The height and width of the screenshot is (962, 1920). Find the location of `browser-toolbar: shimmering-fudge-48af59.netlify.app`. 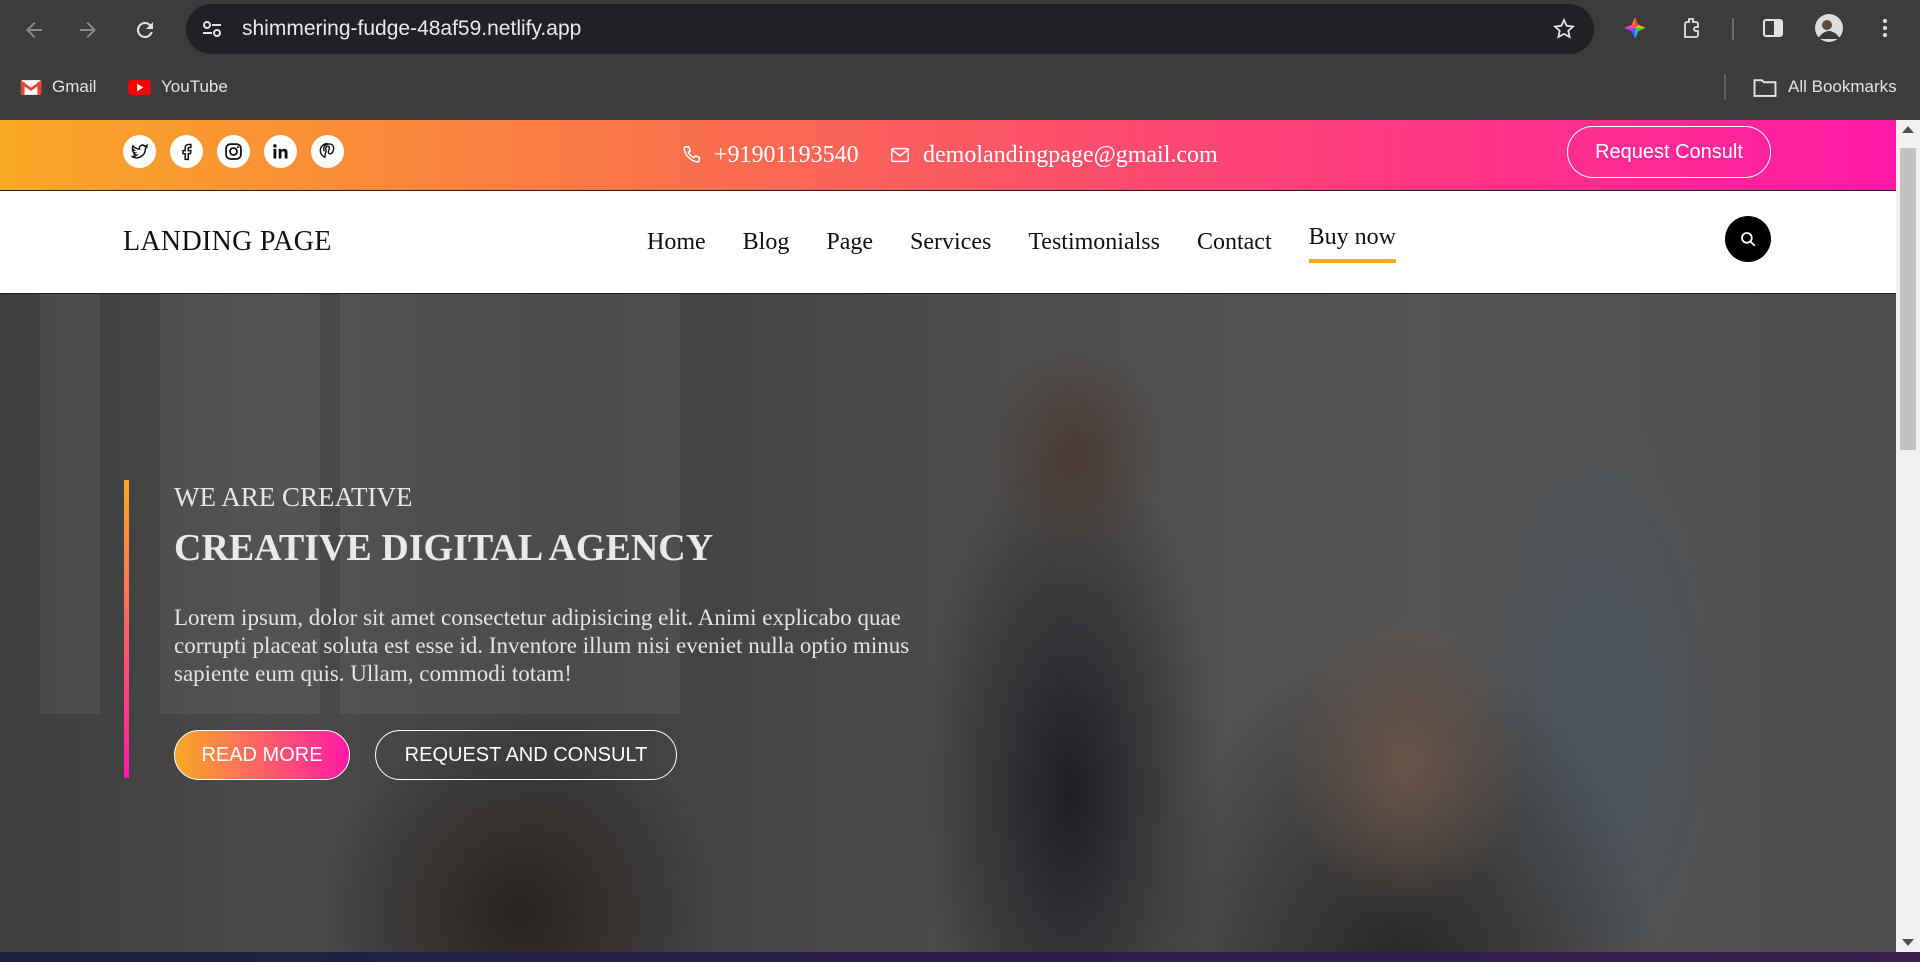

browser-toolbar: shimmering-fudge-48af59.netlify.app is located at coordinates (960, 29).